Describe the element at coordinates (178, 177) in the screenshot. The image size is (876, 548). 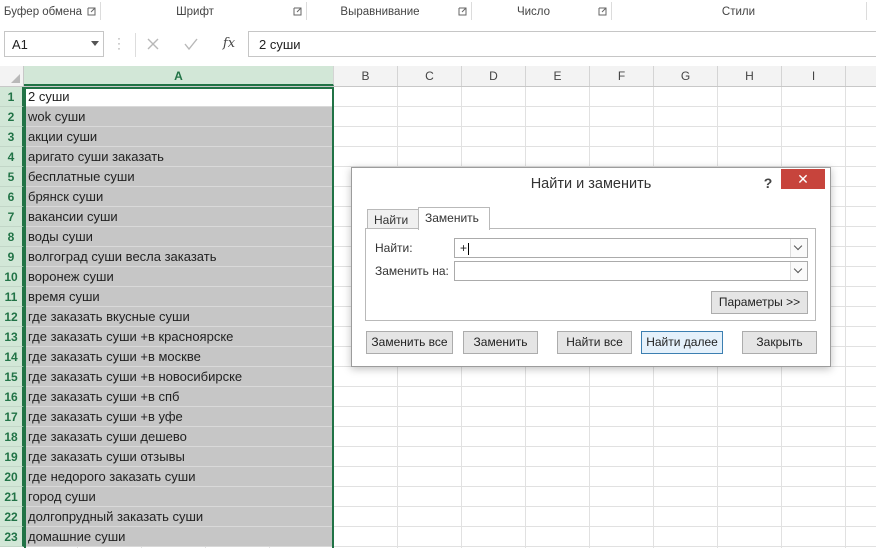
I see `cell-a: бесплатные суши` at that location.